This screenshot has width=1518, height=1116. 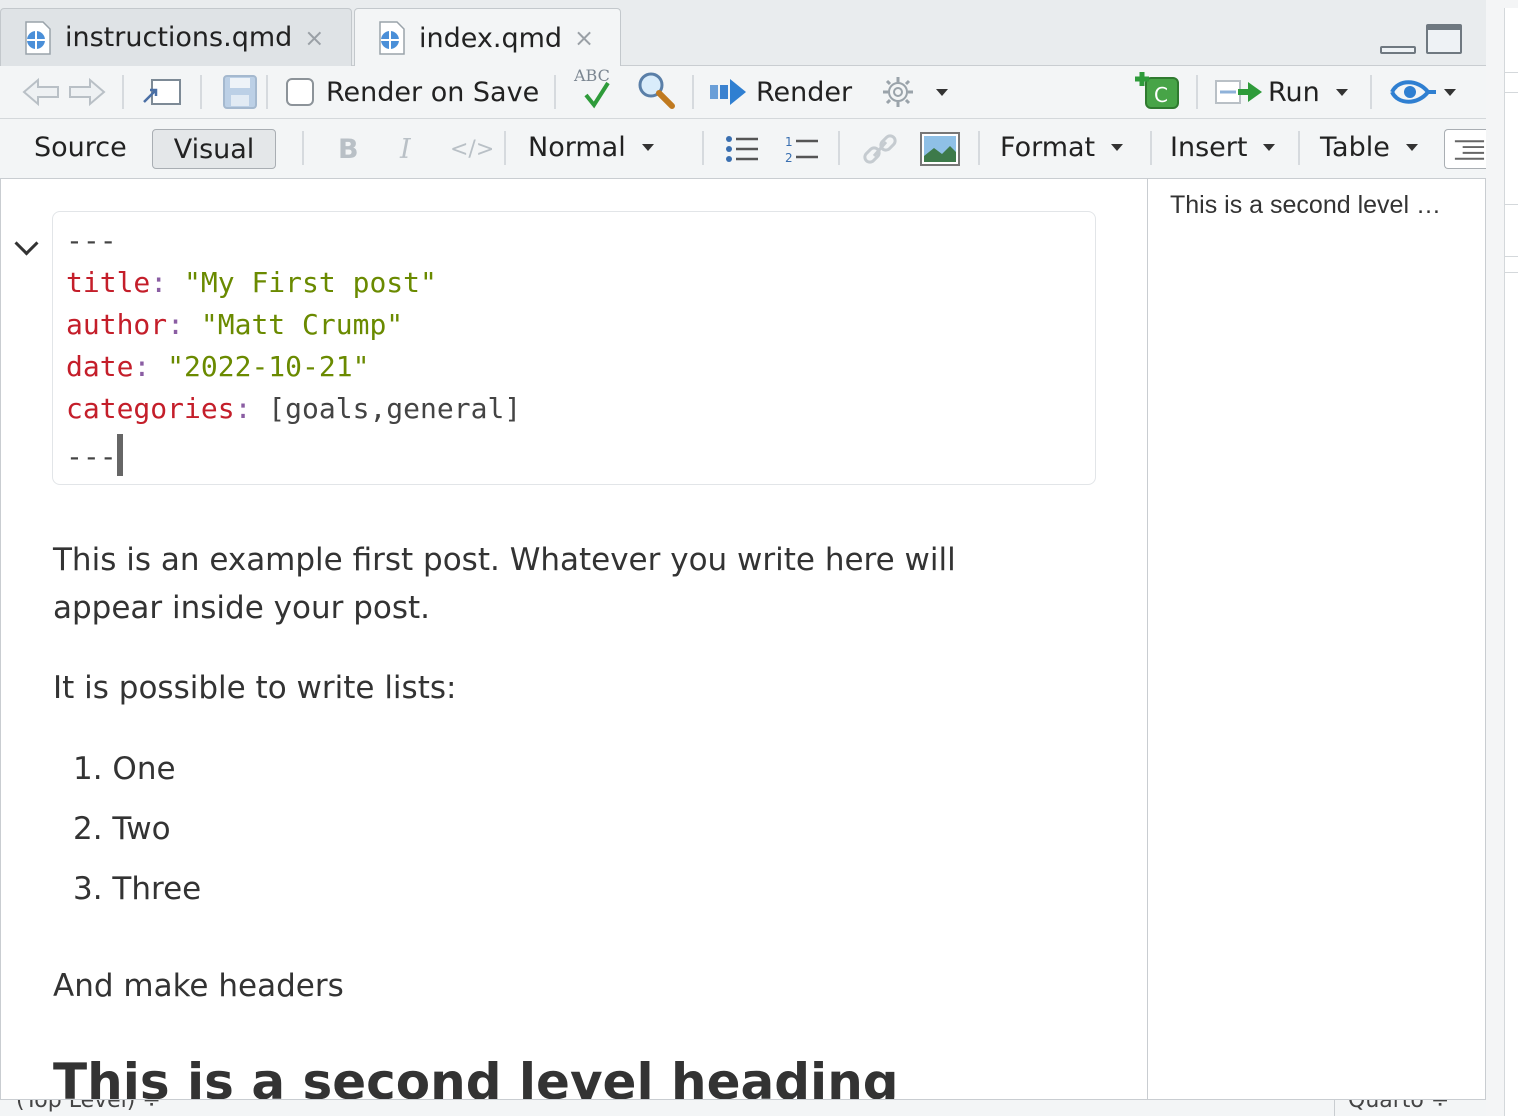 I want to click on list-item: 3. Three, so click(x=137, y=889).